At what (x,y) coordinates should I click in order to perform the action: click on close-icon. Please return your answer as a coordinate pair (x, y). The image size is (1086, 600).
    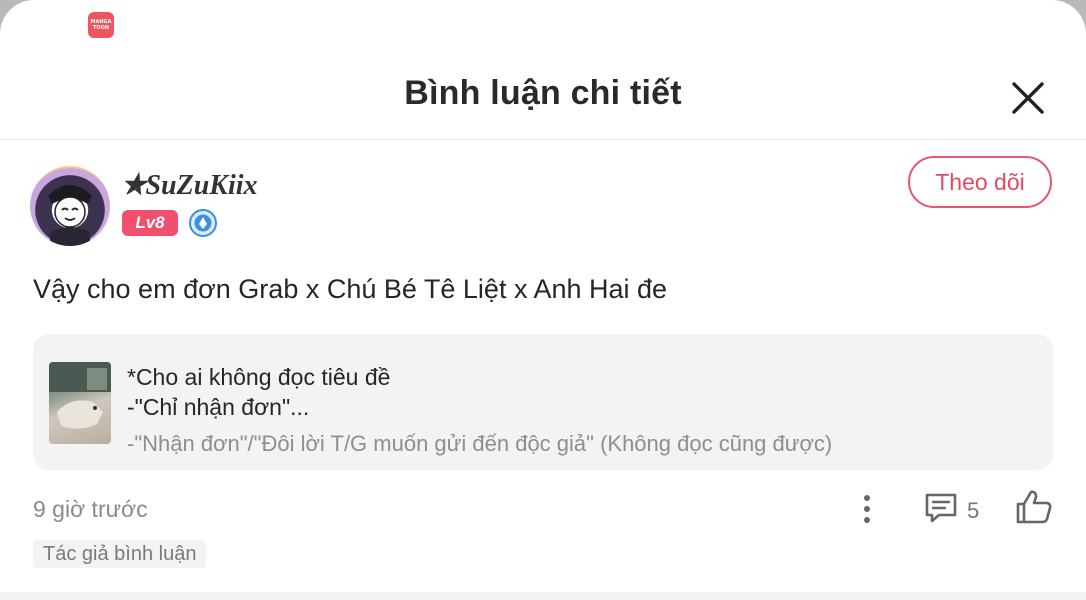
    Looking at the image, I should click on (1028, 98).